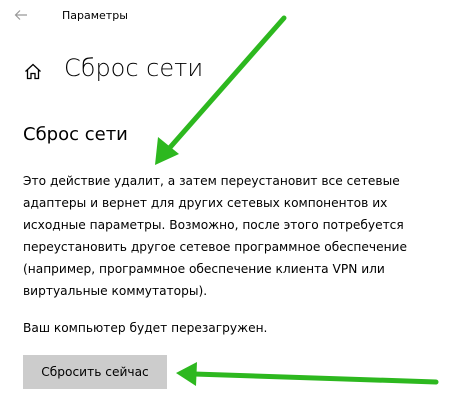  I want to click on app-title: Параметры, so click(95, 15).